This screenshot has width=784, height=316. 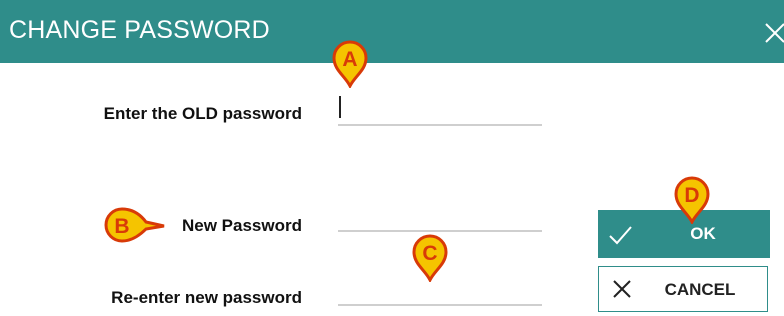 I want to click on annotation-letter-b: B, so click(x=121, y=226).